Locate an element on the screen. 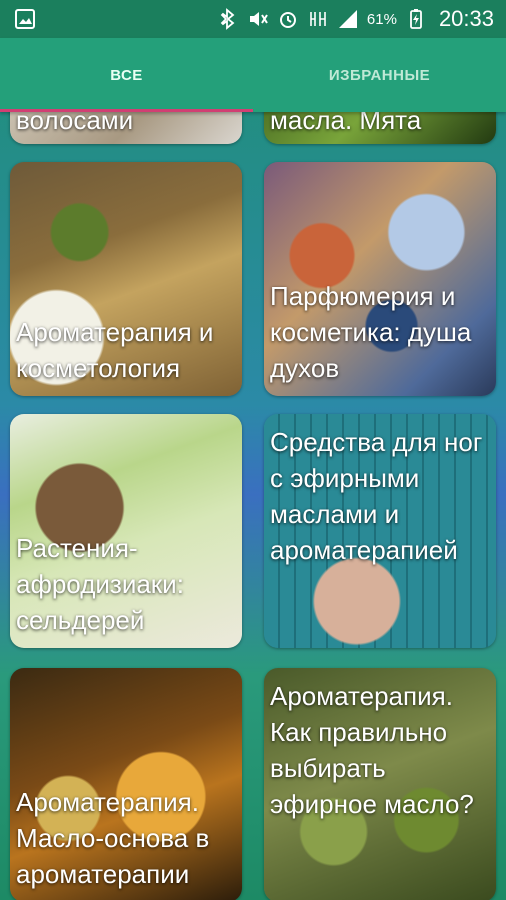  article-card: Парфюмерия и косметика: душа духов is located at coordinates (380, 279).